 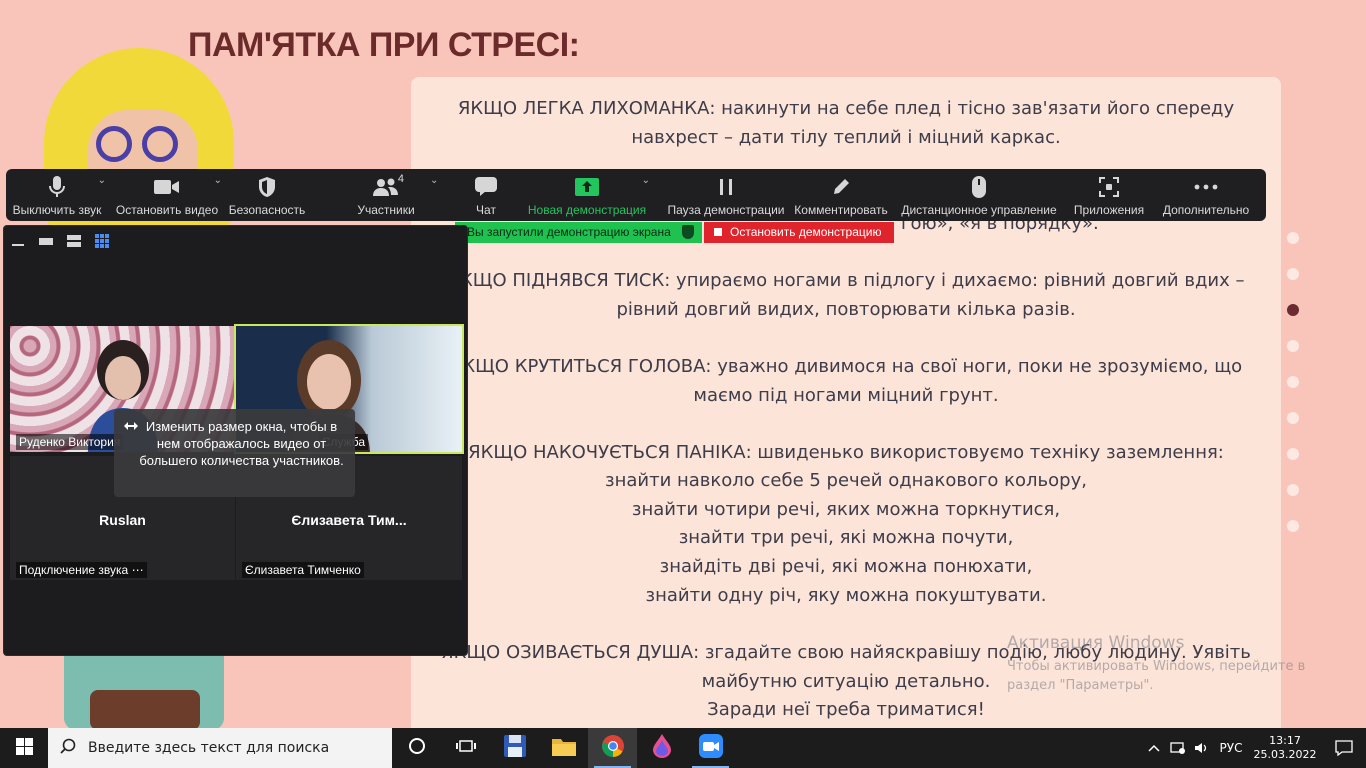 I want to click on participants-label: Участники, so click(x=386, y=210).